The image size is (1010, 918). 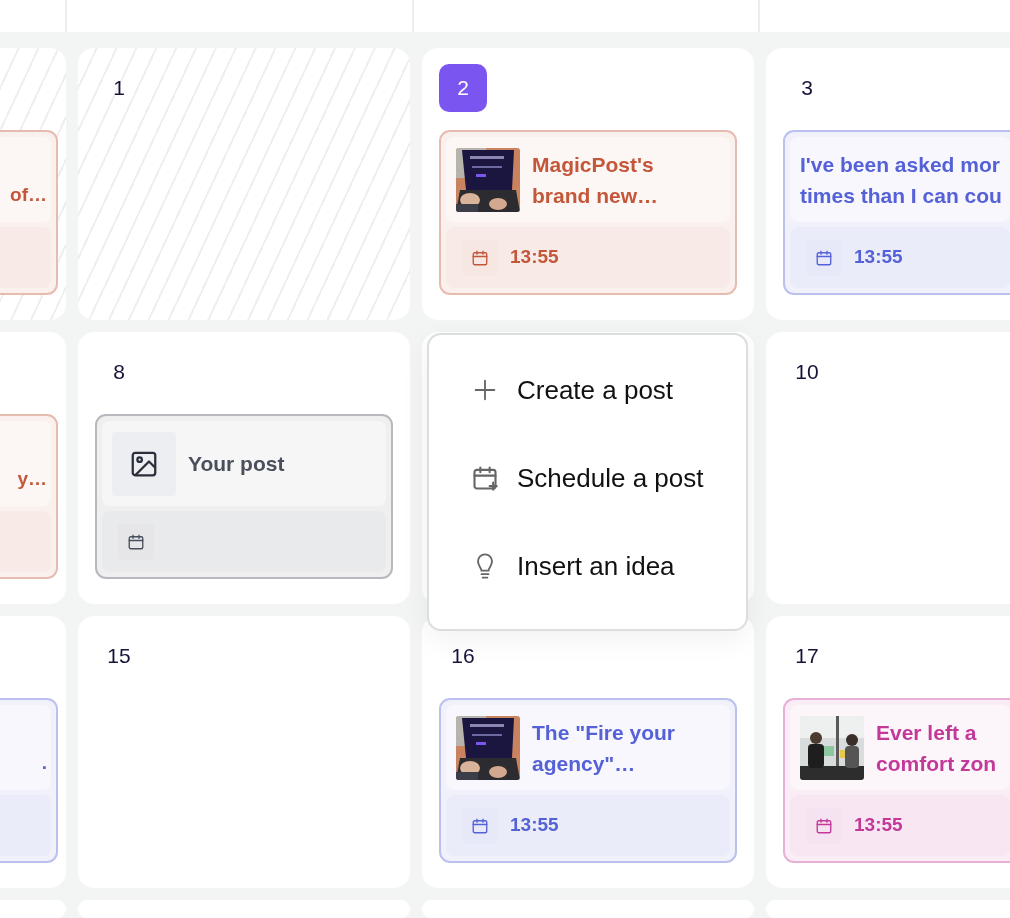 I want to click on day-cell: 1, so click(x=244, y=184).